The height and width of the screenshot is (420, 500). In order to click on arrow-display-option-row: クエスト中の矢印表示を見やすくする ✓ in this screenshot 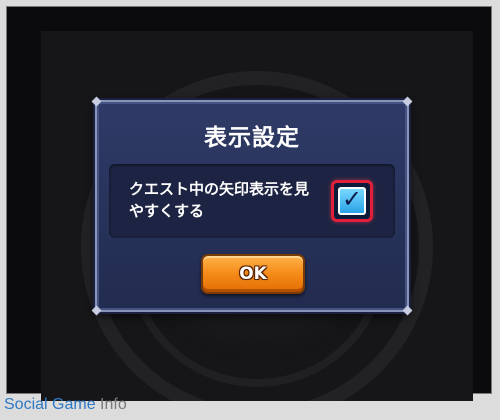, I will do `click(252, 201)`.